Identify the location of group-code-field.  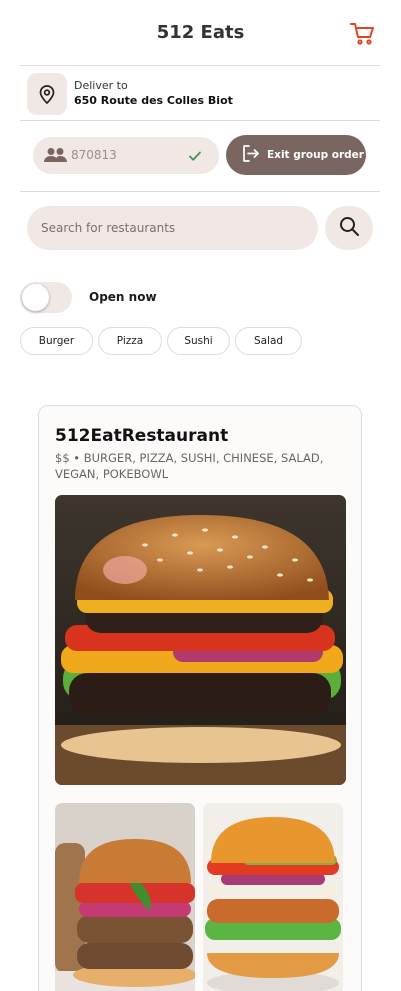
(126, 155).